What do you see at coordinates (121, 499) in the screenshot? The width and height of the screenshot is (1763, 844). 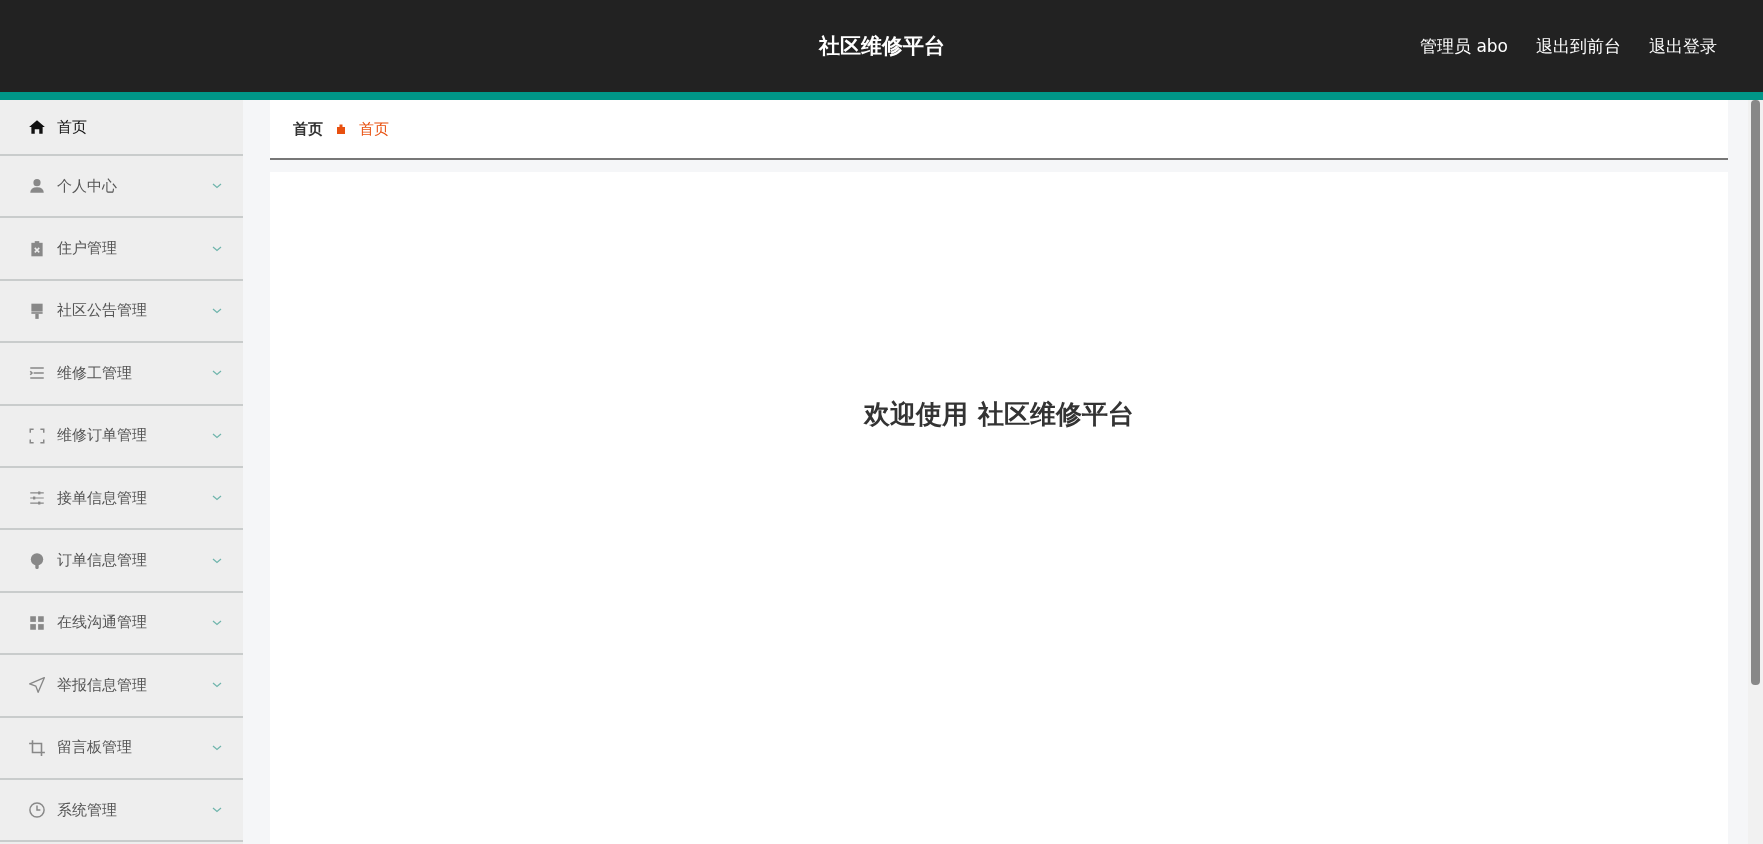 I see `sidebar-item: 接单信息管理` at bounding box center [121, 499].